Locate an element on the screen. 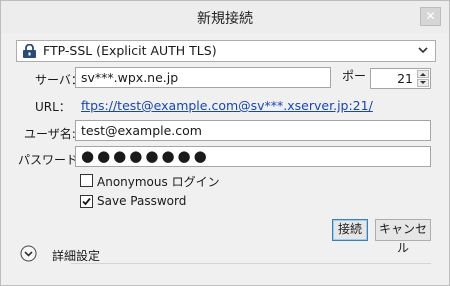 This screenshot has height=286, width=450. protocol-select: FTP-SSL (Explicit AUTH TLS) is located at coordinates (226, 51).